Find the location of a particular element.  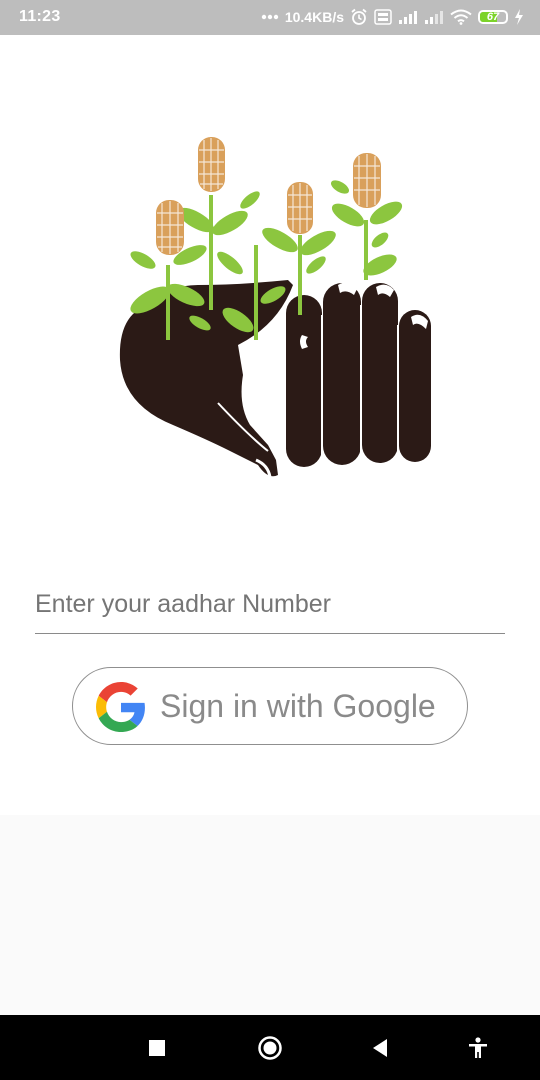

accessibility-icon is located at coordinates (478, 1047).